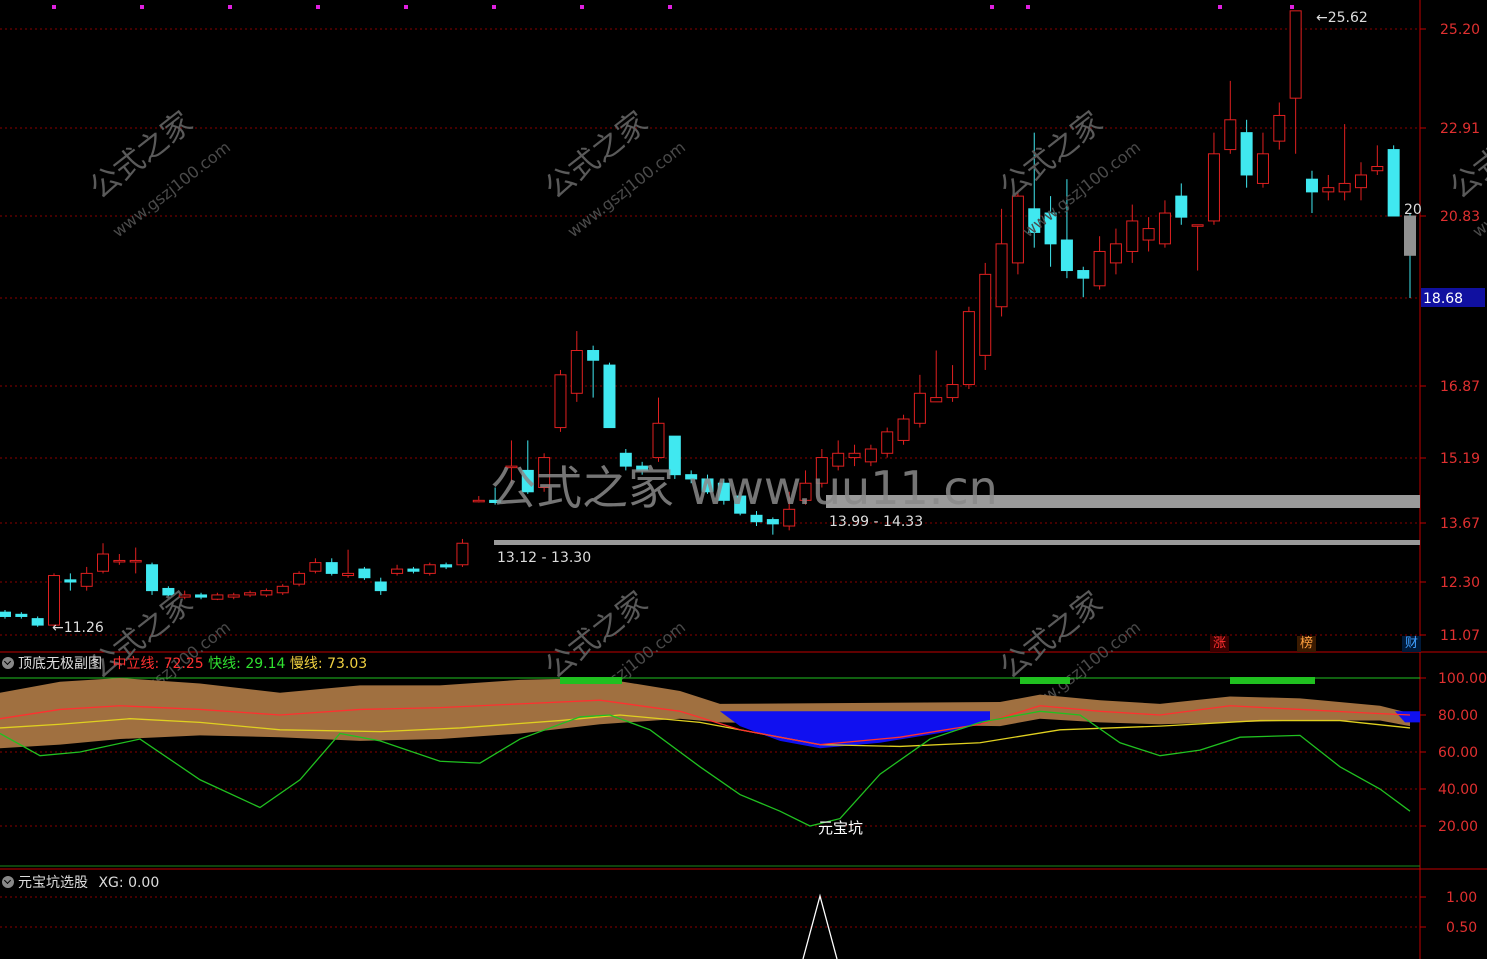  Describe the element at coordinates (1461, 898) in the screenshot. I see `sub2-tick-label: 1.00` at that location.